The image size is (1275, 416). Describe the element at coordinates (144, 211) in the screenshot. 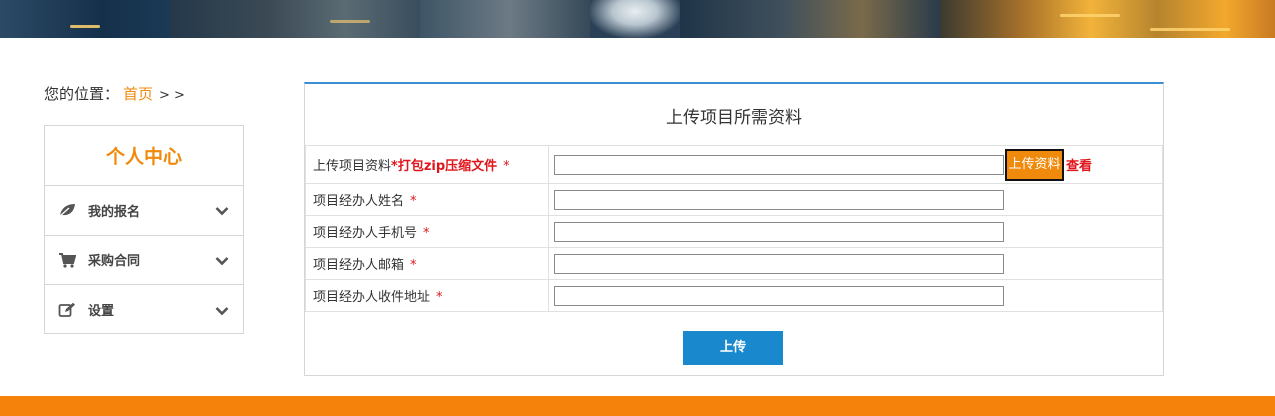

I see `sidebar-item-my-registration: 我的报名` at that location.